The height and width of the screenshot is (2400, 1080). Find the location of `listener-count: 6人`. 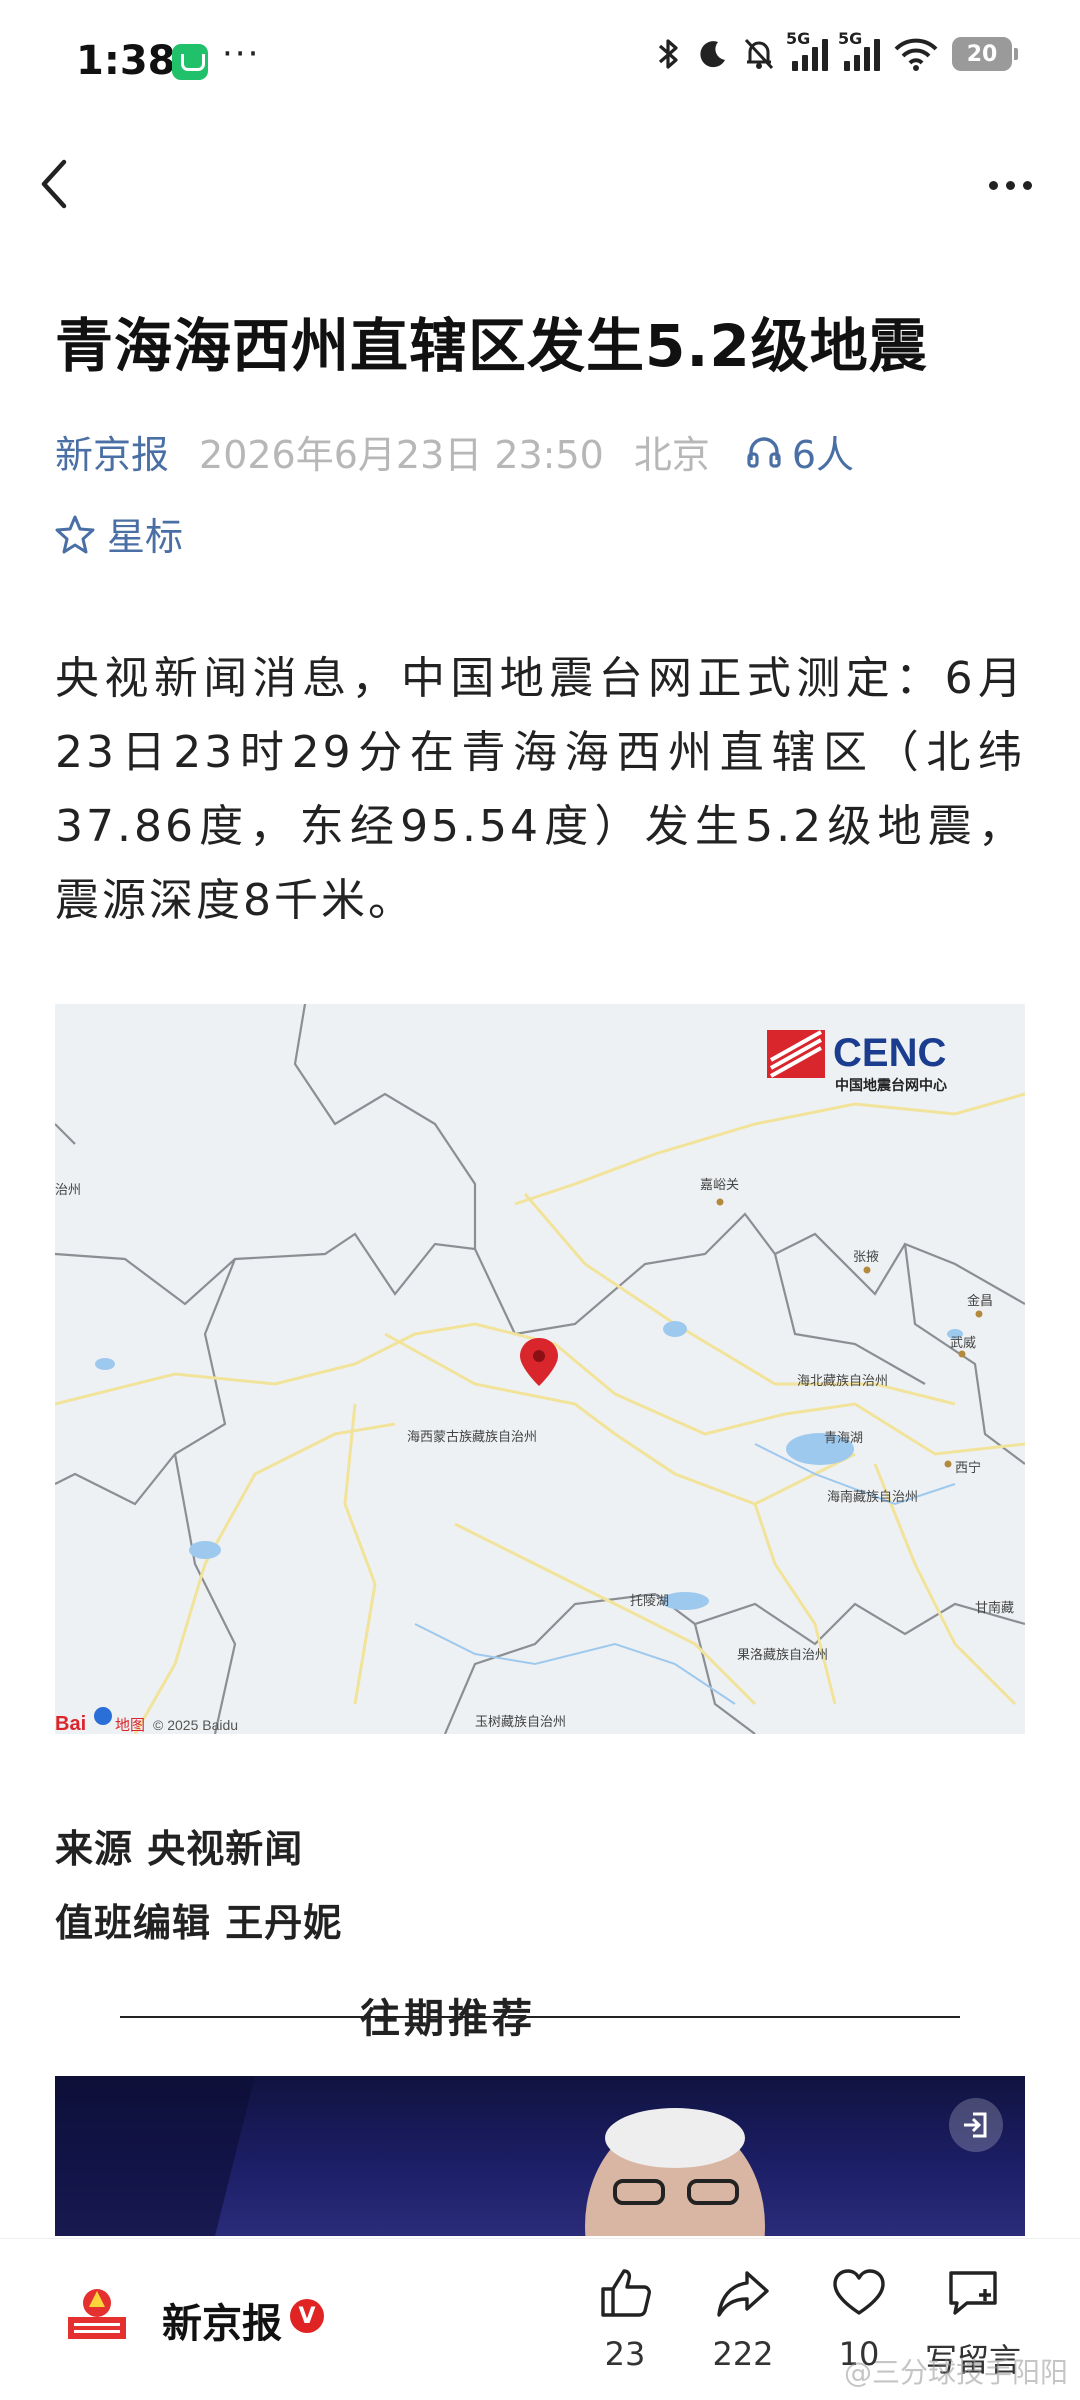

listener-count: 6人 is located at coordinates (823, 454).